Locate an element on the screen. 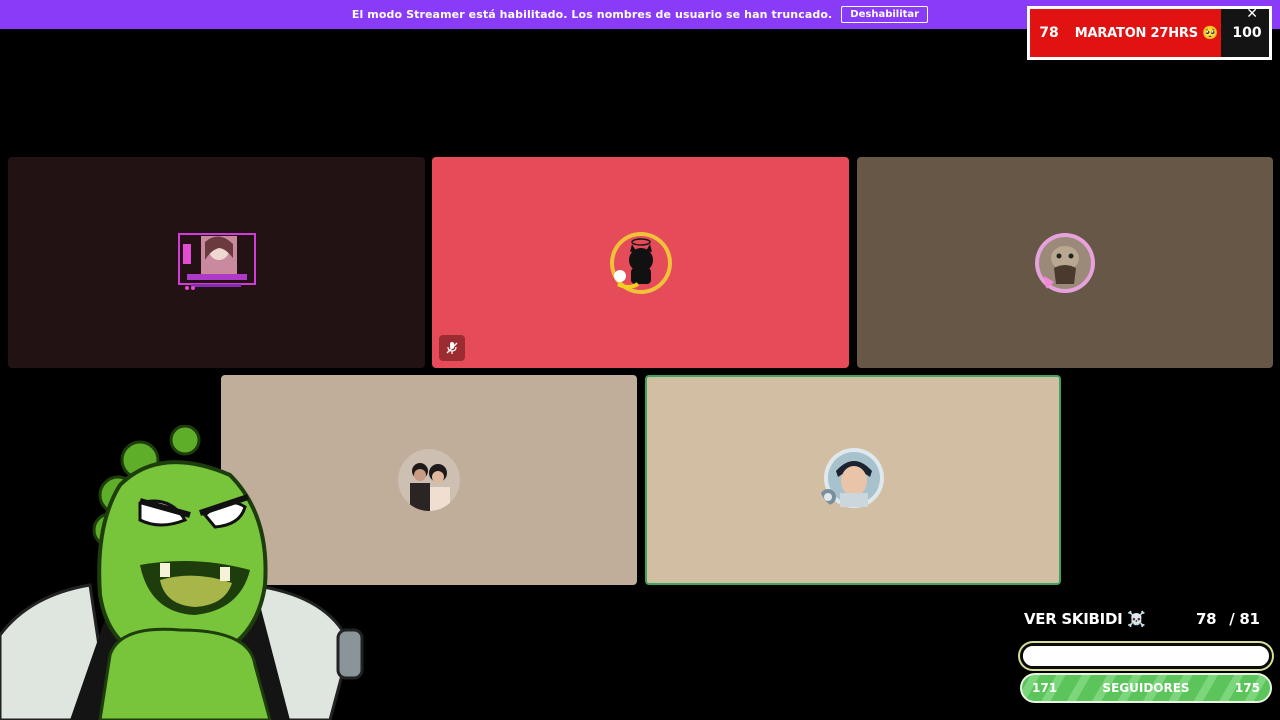 Image resolution: width=1280 pixels, height=720 pixels. goal-progress-fill is located at coordinates (1141, 656).